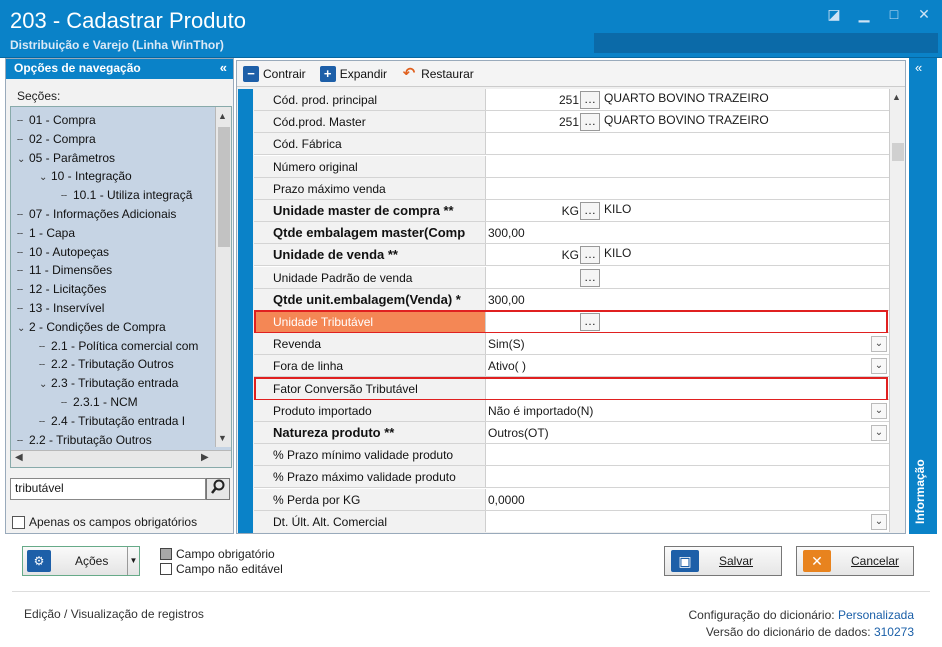 This screenshot has height=647, width=942. Describe the element at coordinates (18, 522) in the screenshot. I see `checkbox-box` at that location.